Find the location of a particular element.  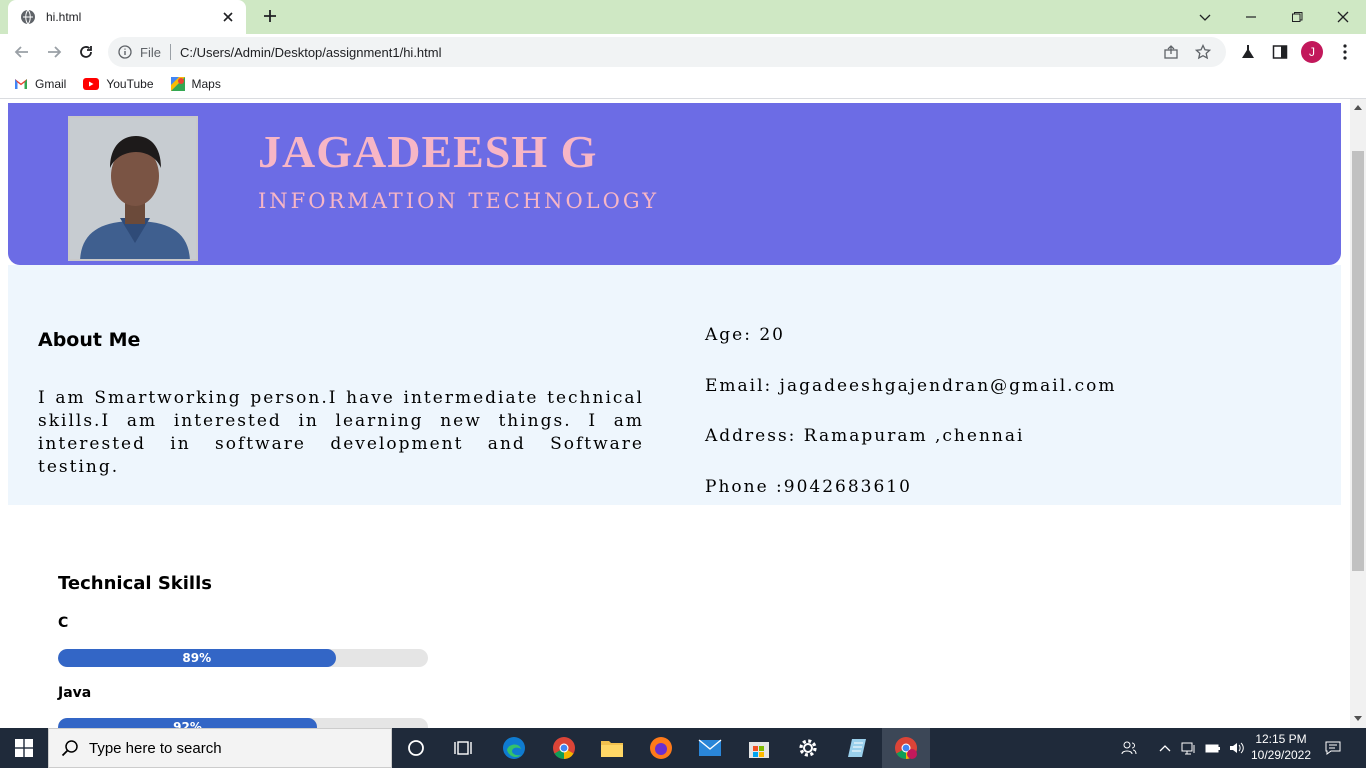

chevron-up-icon is located at coordinates (1165, 748).